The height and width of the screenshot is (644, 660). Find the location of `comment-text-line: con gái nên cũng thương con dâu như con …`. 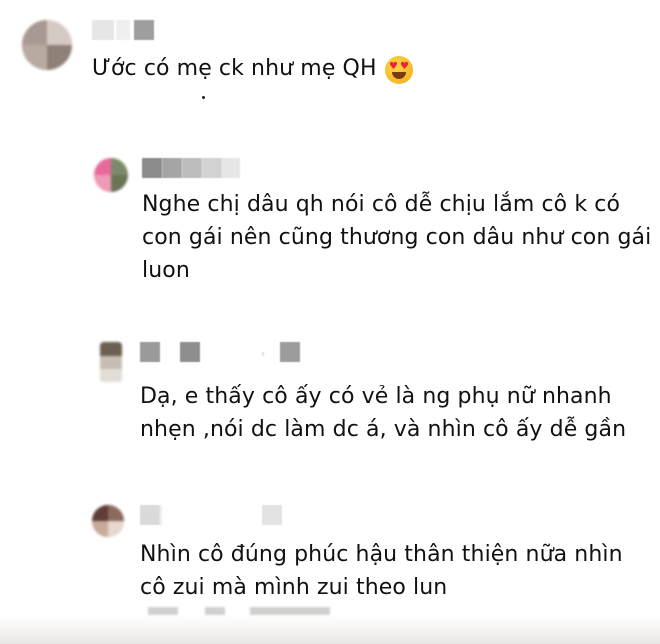

comment-text-line: con gái nên cũng thương con dâu như con … is located at coordinates (397, 237).